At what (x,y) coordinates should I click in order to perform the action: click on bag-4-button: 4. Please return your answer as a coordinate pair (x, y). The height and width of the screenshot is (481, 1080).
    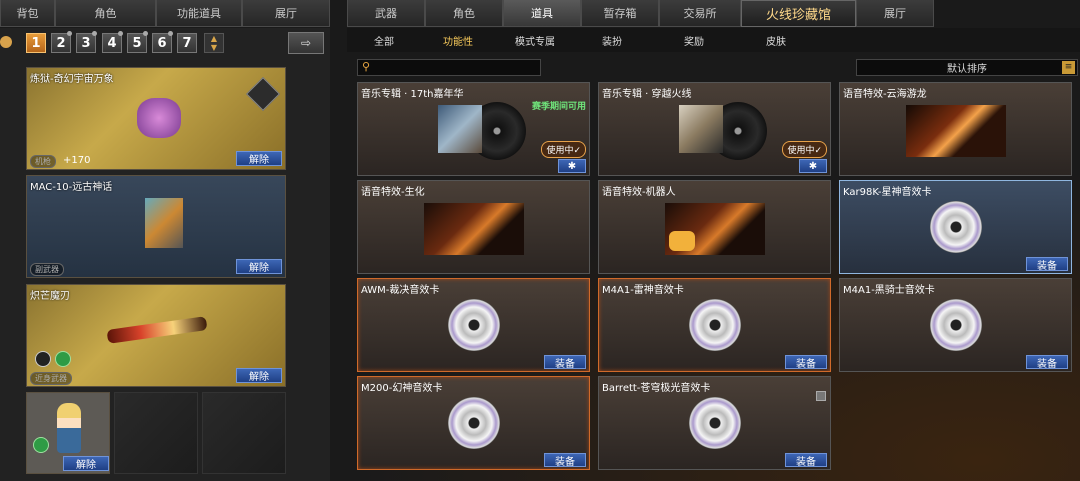
    Looking at the image, I should click on (112, 42).